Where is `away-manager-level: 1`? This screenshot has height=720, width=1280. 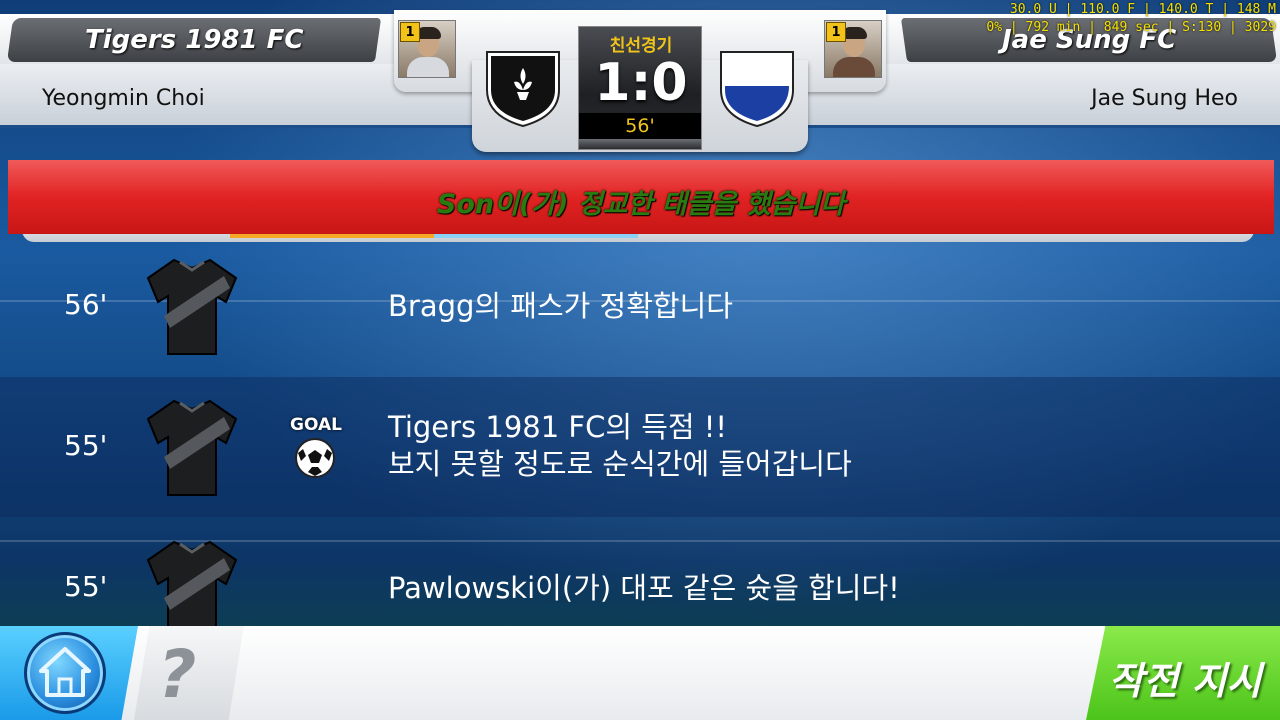
away-manager-level: 1 is located at coordinates (836, 32).